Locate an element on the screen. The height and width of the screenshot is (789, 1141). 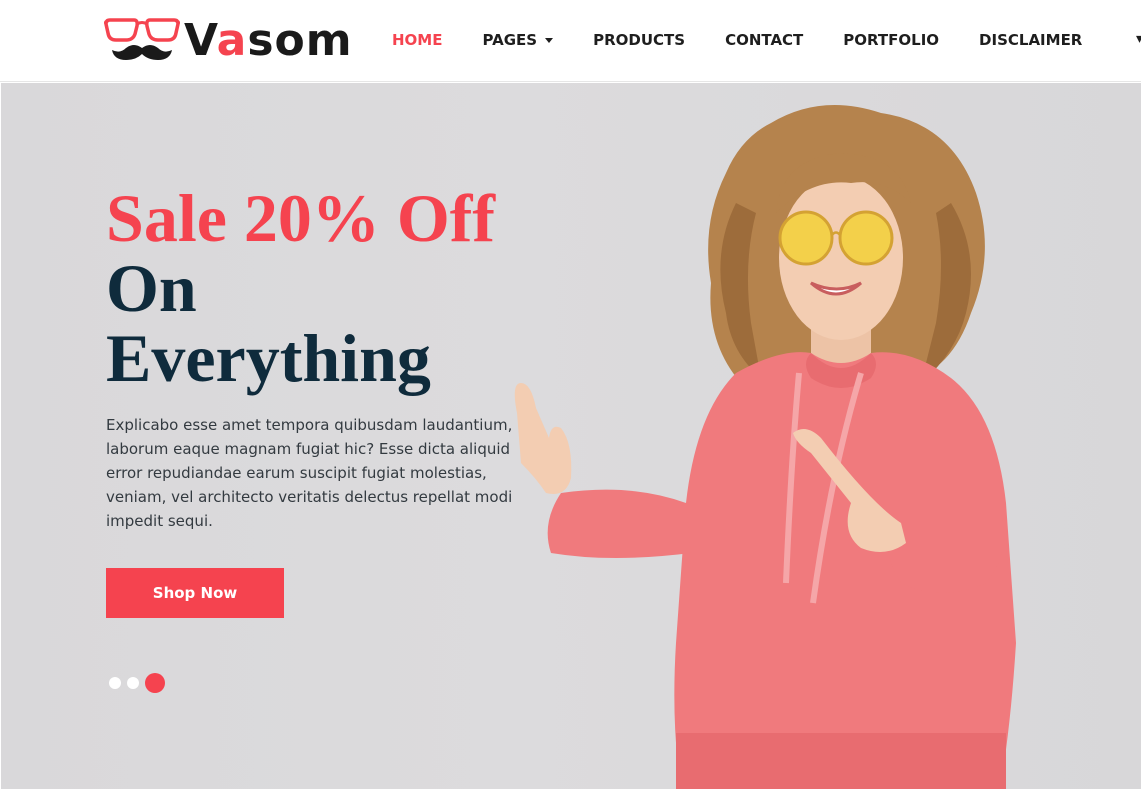
hero-title: Sale 20% Off On Everything is located at coordinates (300, 288).